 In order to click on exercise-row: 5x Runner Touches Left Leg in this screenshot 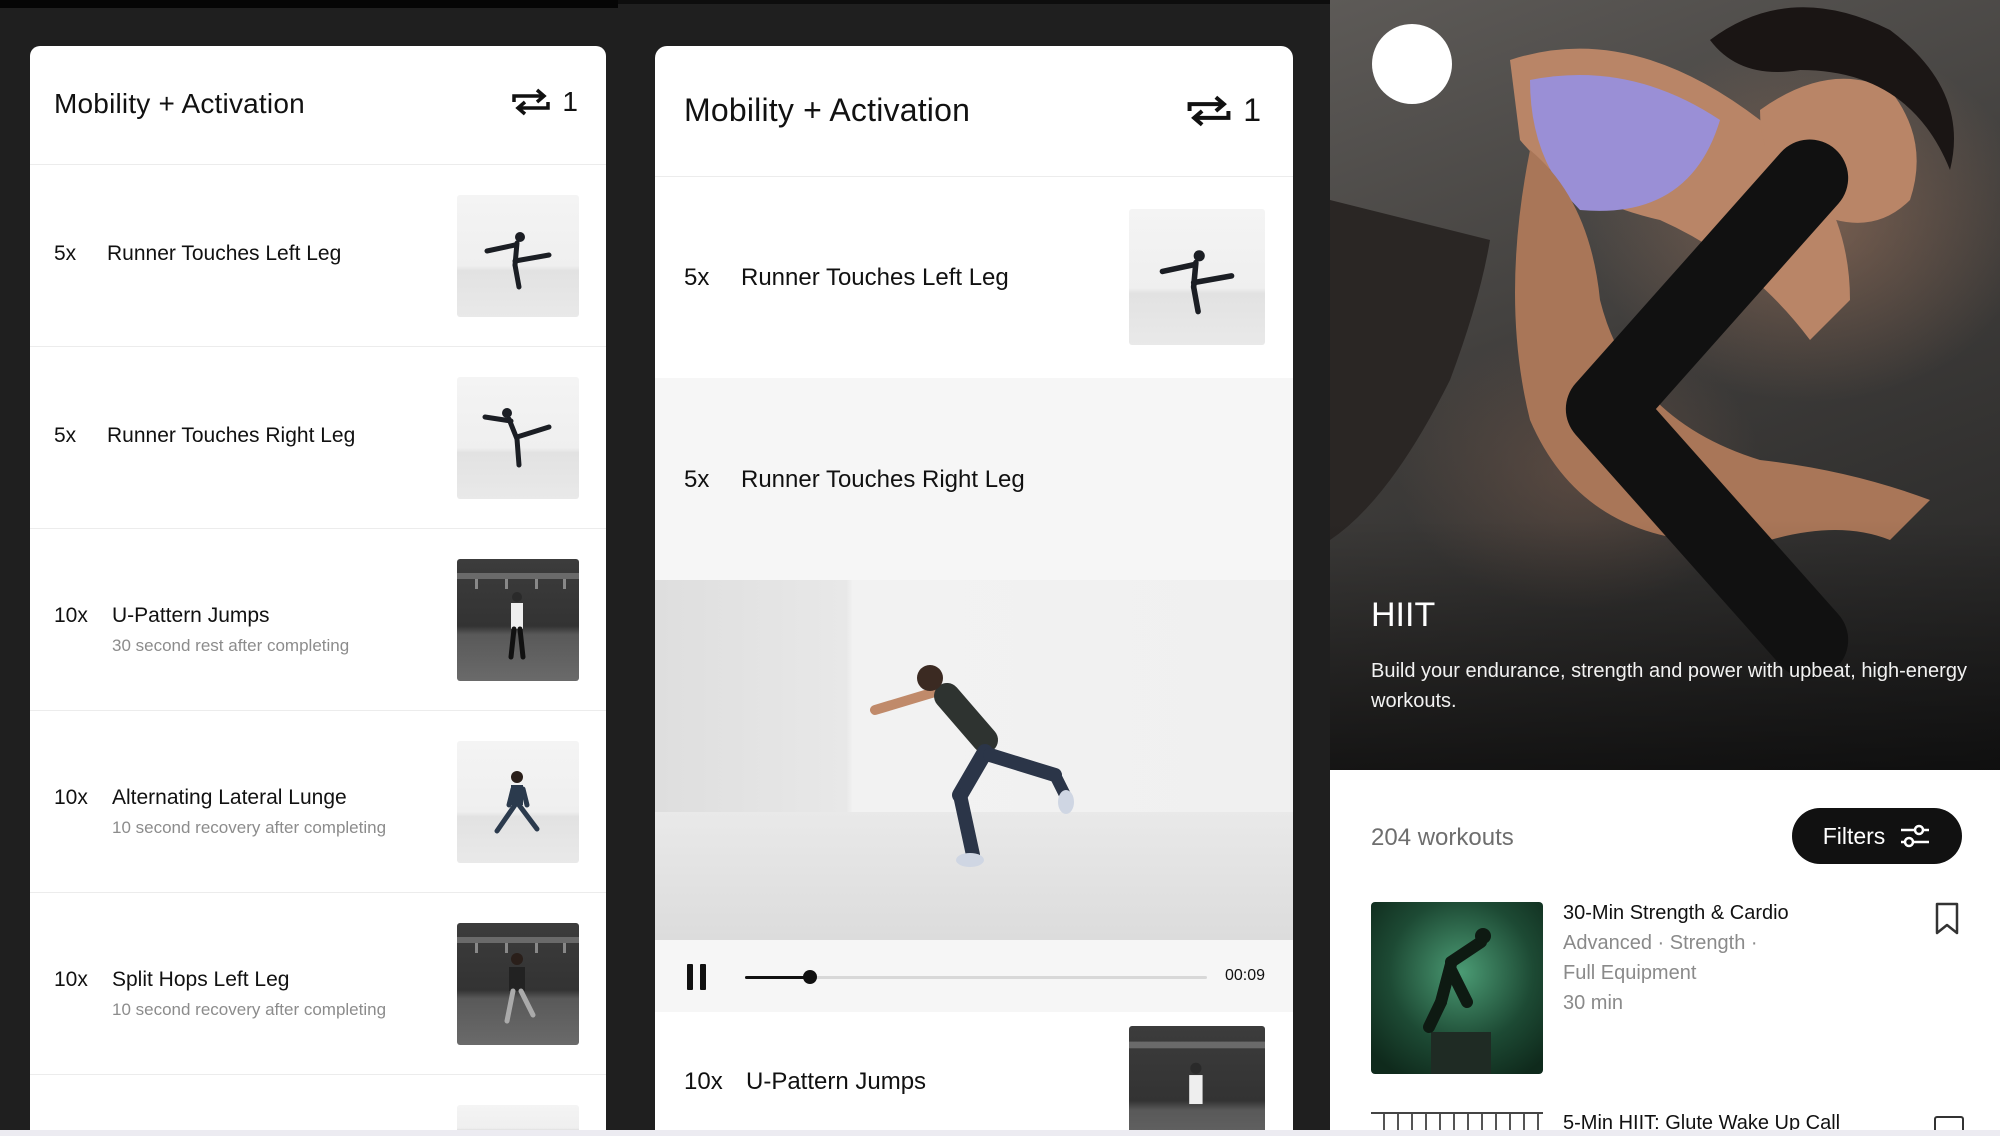, I will do `click(974, 277)`.